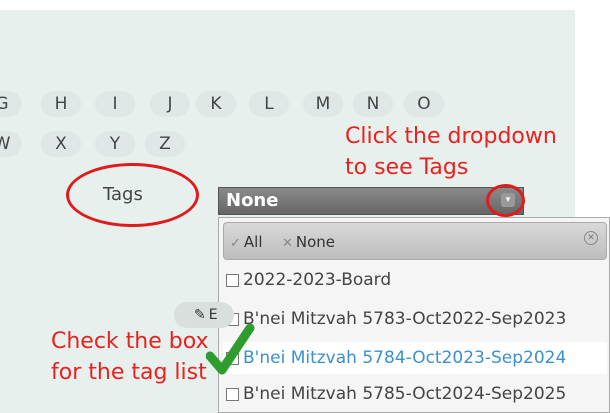  I want to click on letter-filter-j: J, so click(170, 104).